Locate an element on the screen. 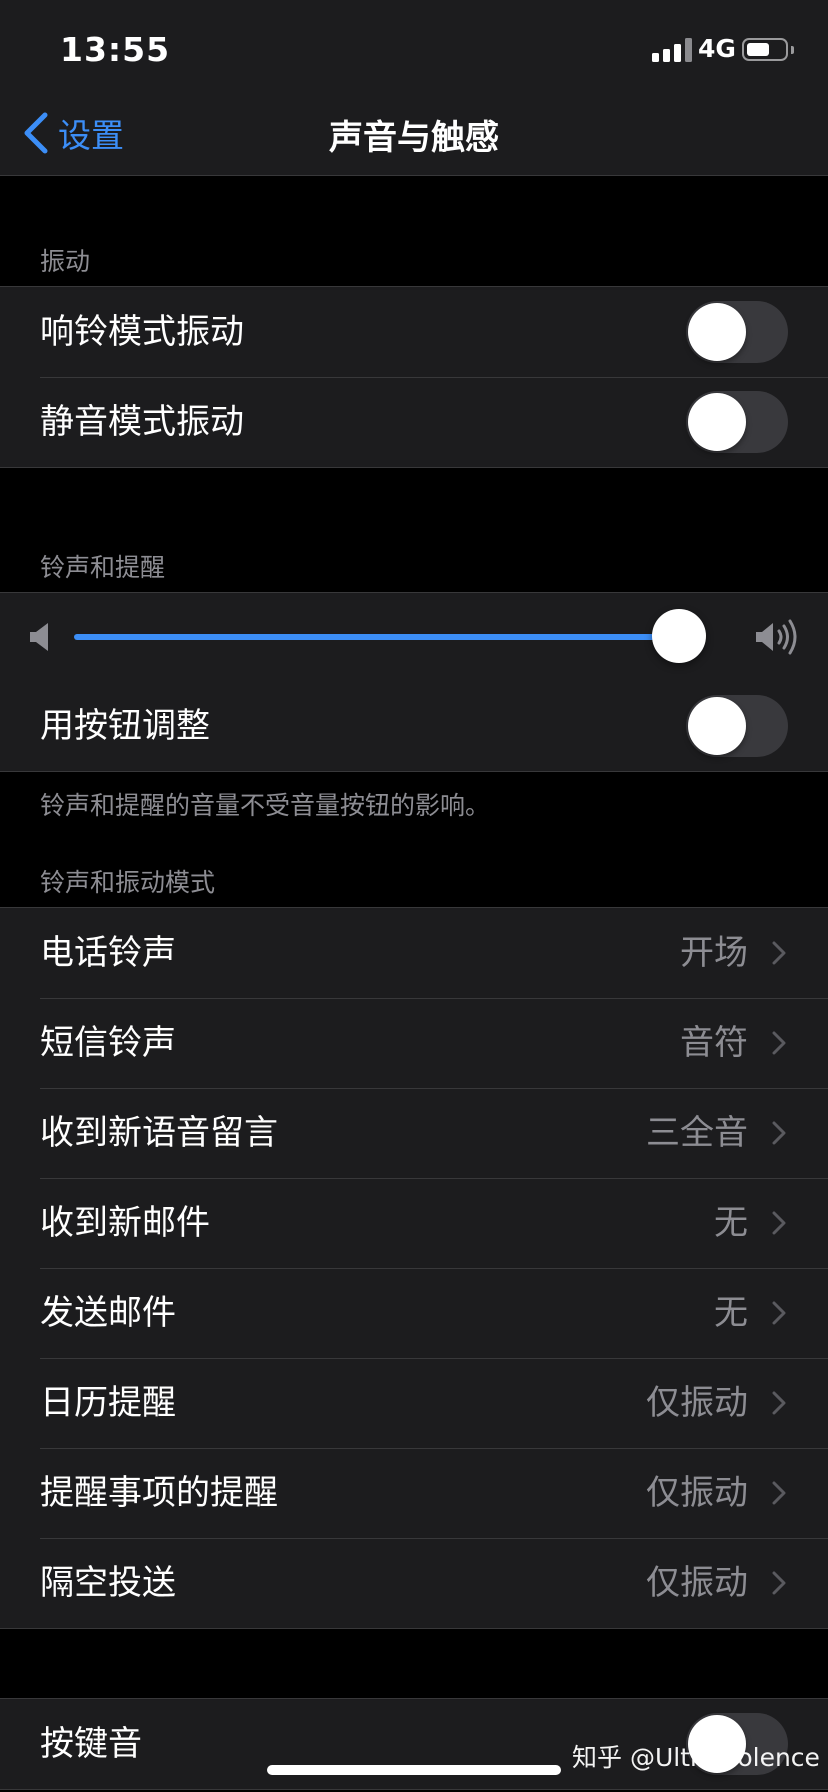  navigation-bar: 声音与触感 设置 is located at coordinates (414, 138).